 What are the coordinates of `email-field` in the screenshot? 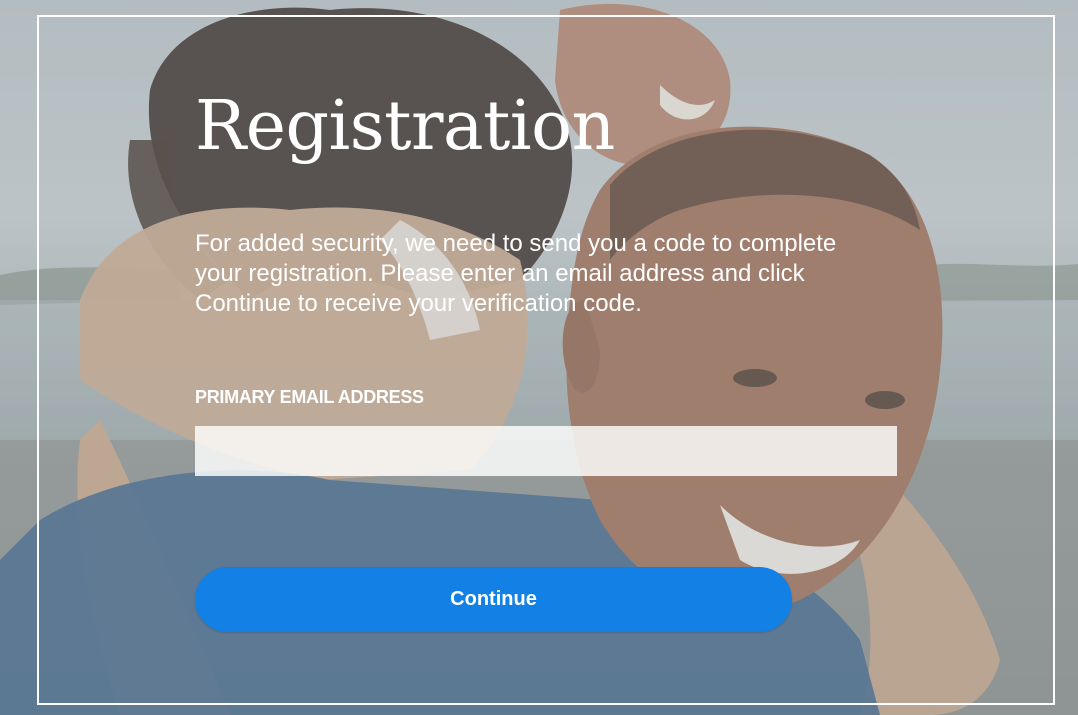 It's located at (546, 451).